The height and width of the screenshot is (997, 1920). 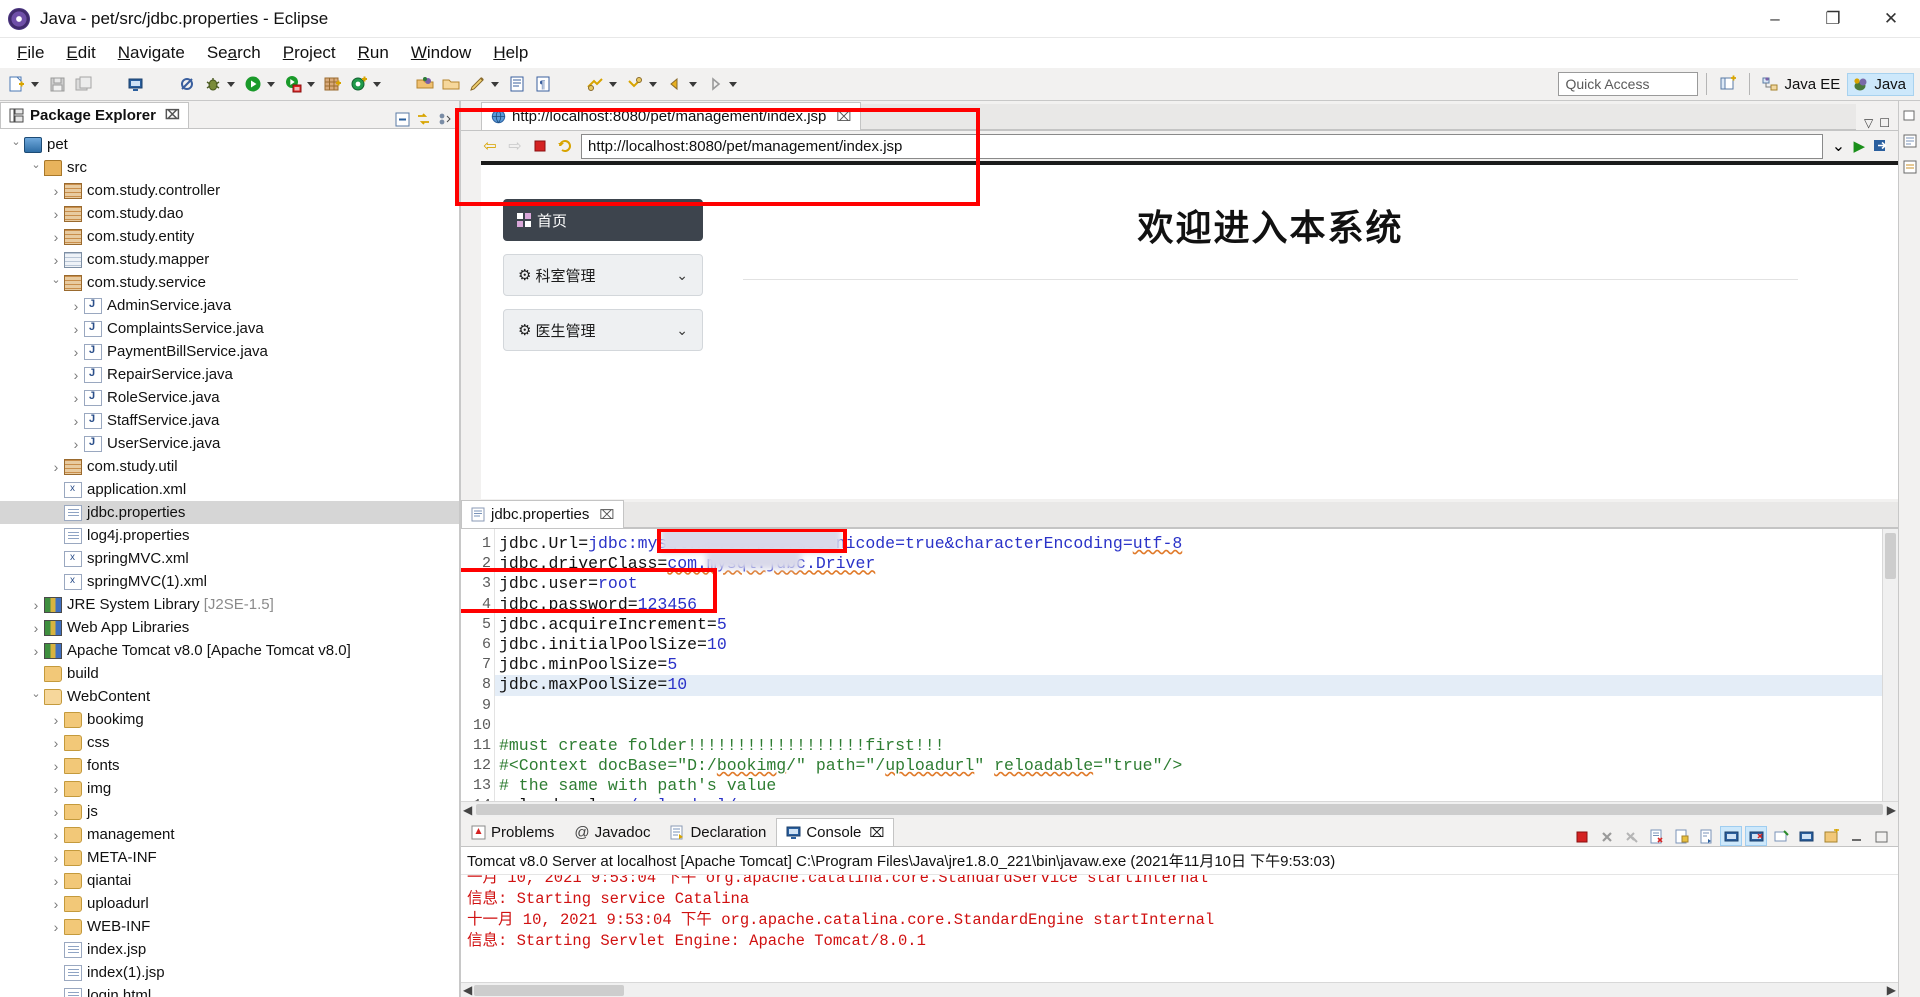 I want to click on run-as-server-dropdown-caret, so click(x=311, y=84).